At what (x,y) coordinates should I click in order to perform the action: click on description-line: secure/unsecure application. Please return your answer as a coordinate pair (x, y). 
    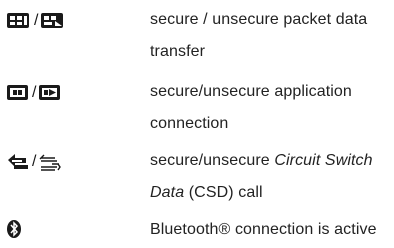
    Looking at the image, I should click on (251, 91).